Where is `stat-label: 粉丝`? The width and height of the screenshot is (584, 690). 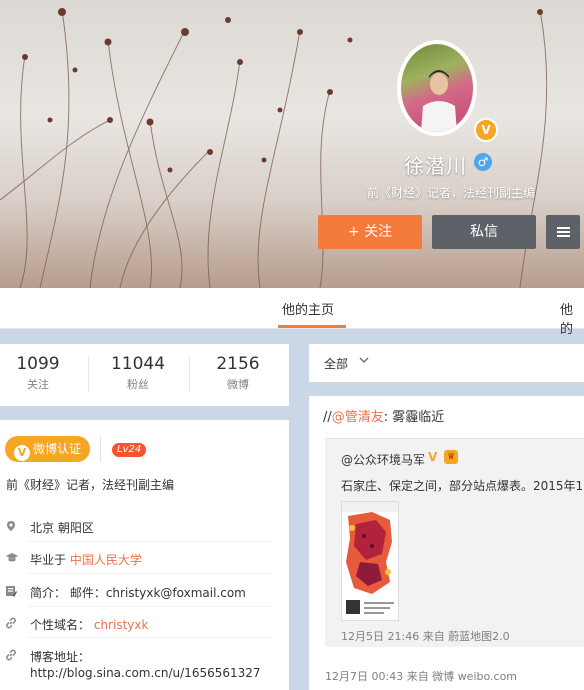 stat-label: 粉丝 is located at coordinates (138, 384).